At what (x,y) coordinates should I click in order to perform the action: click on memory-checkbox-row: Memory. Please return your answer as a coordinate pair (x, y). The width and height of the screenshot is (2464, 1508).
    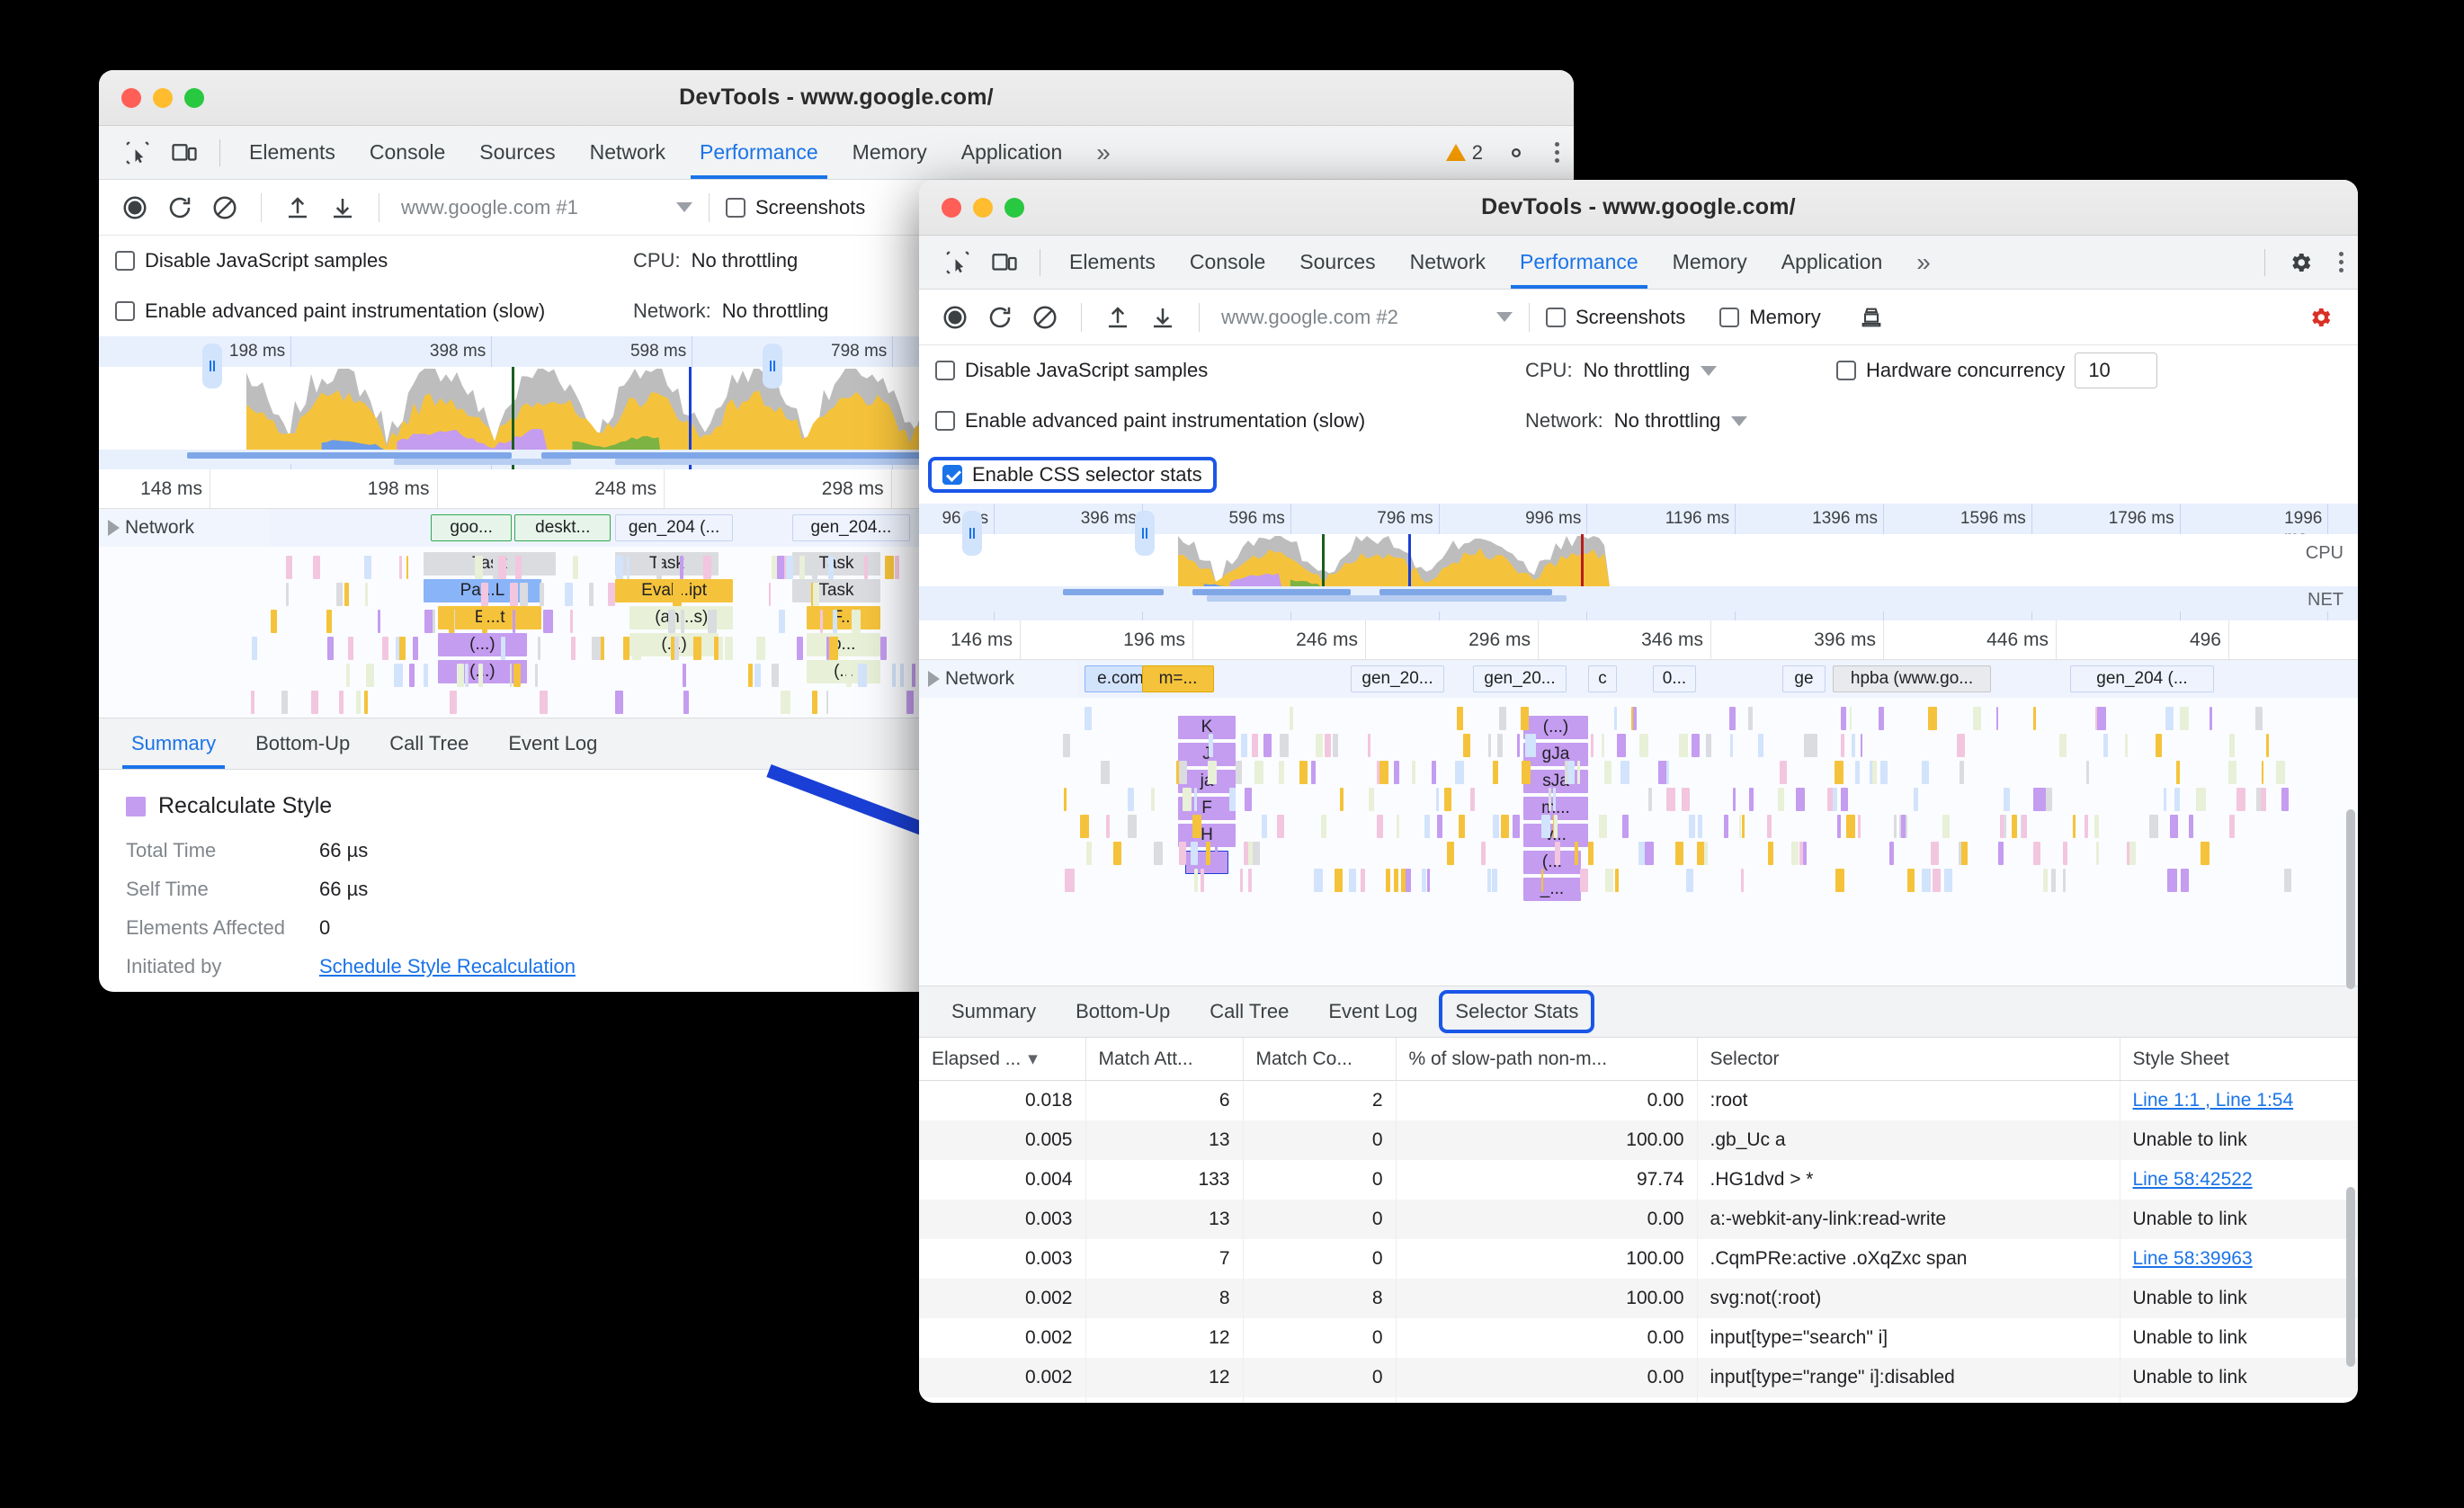
    Looking at the image, I should click on (1770, 317).